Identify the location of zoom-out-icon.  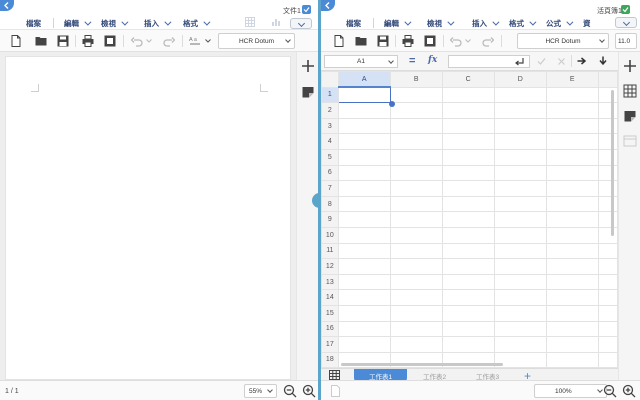
(290, 391).